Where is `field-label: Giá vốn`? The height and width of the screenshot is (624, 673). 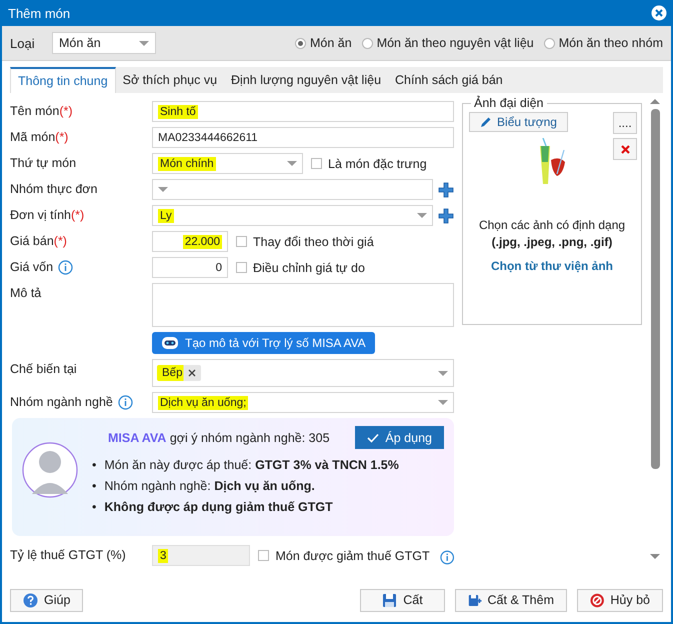 field-label: Giá vốn is located at coordinates (32, 267).